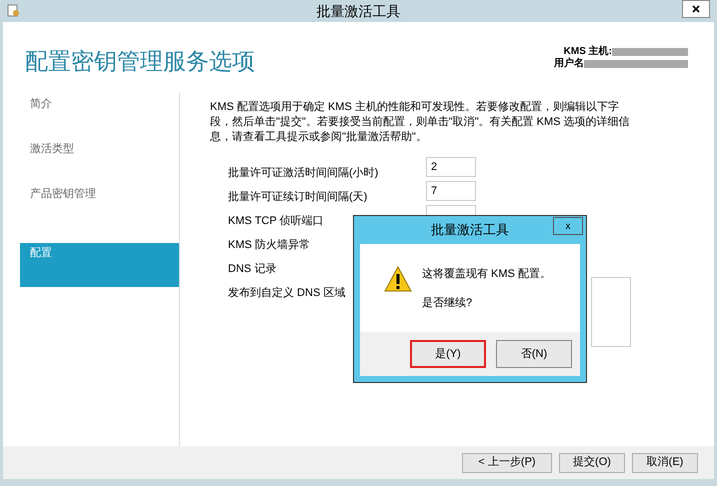 Image resolution: width=717 pixels, height=486 pixels. I want to click on sidebar-item: 简介, so click(99, 116).